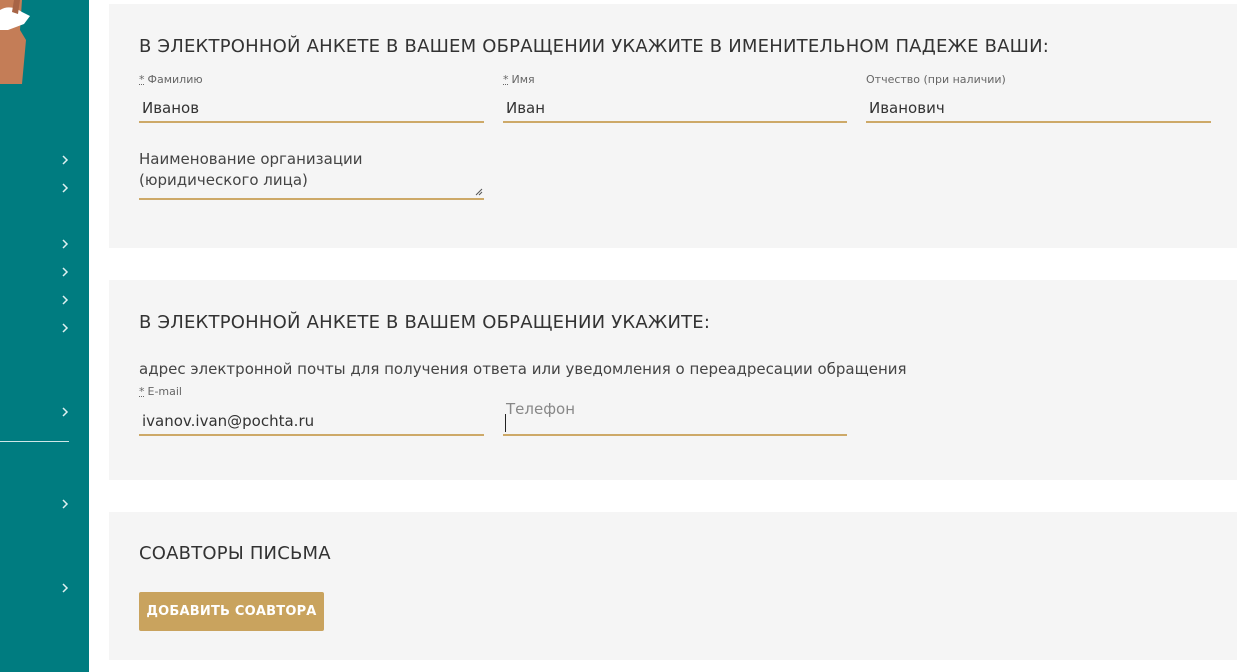  I want to click on sidebar-divider, so click(34, 441).